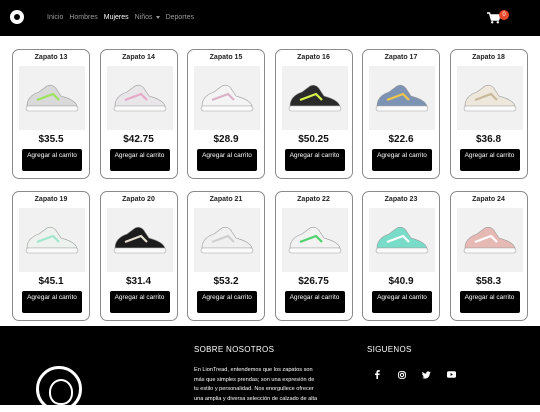 This screenshot has width=540, height=412. I want to click on product-card: Zapato 19 $45.1 Agregar al carrito, so click(51, 256).